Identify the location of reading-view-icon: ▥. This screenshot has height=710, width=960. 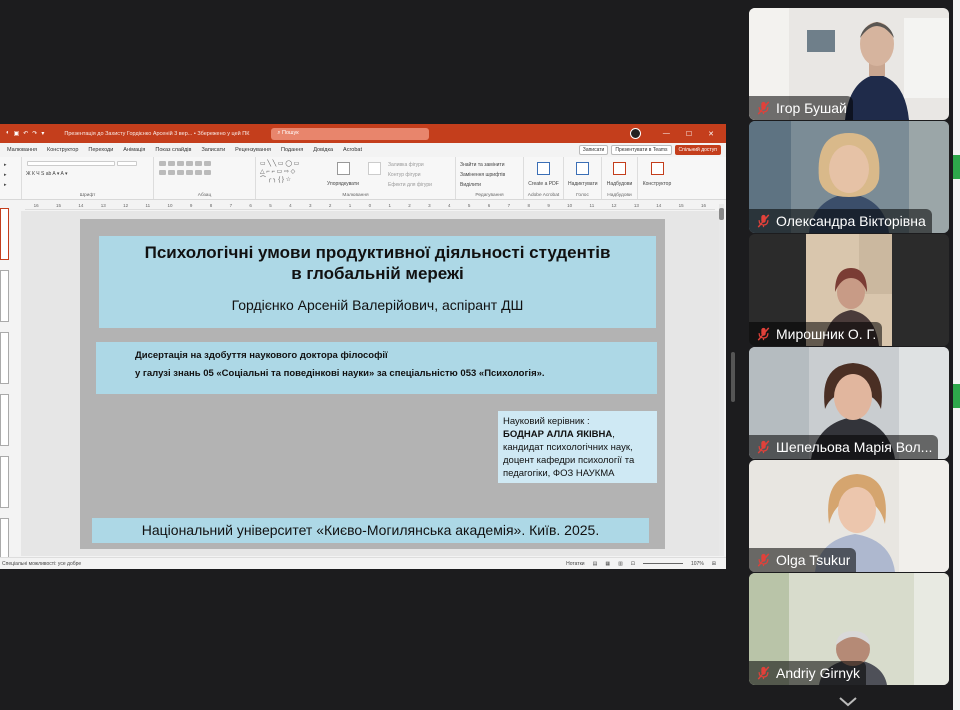
(620, 564).